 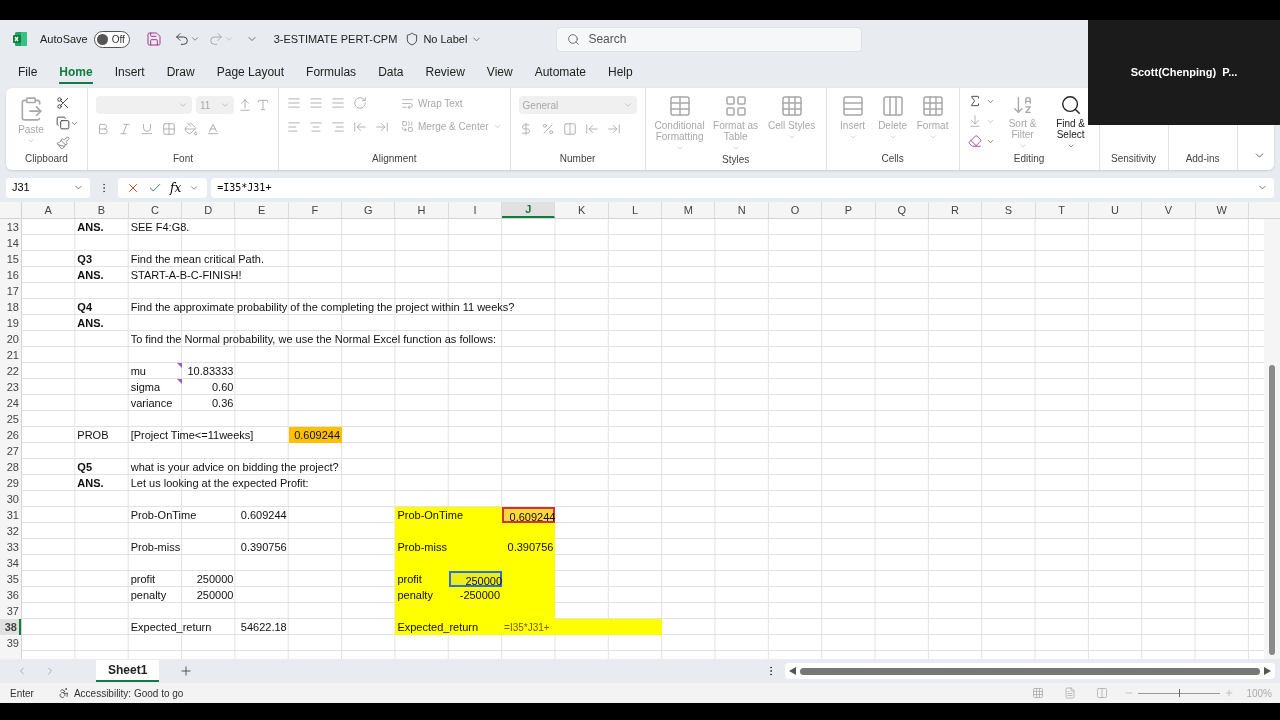 I want to click on row-header: 36, so click(x=10, y=595).